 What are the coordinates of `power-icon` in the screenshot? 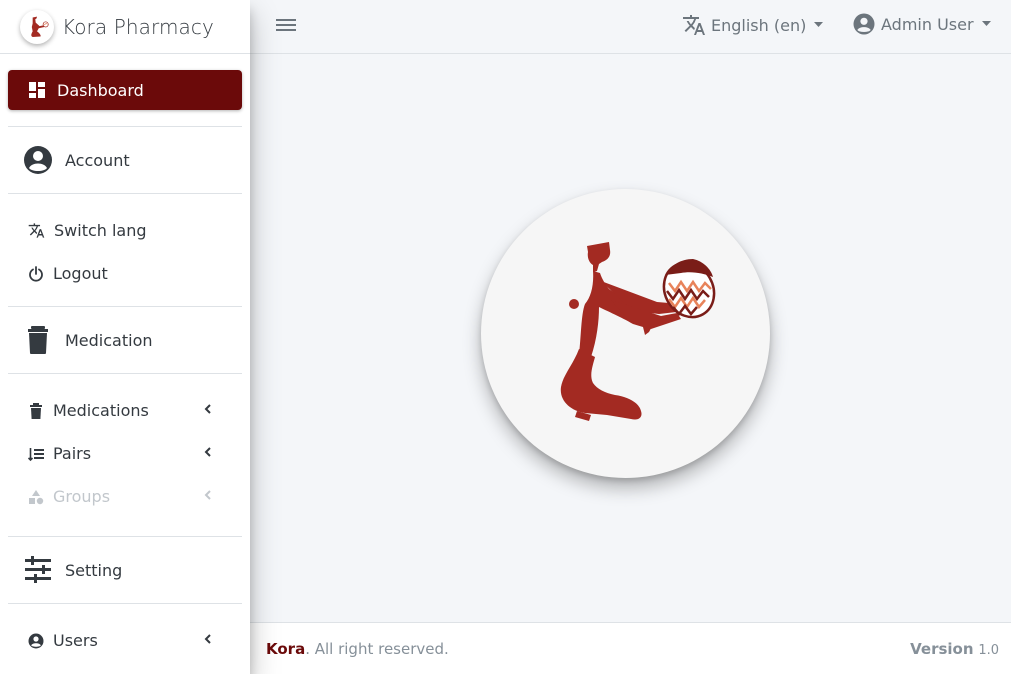 It's located at (36, 273).